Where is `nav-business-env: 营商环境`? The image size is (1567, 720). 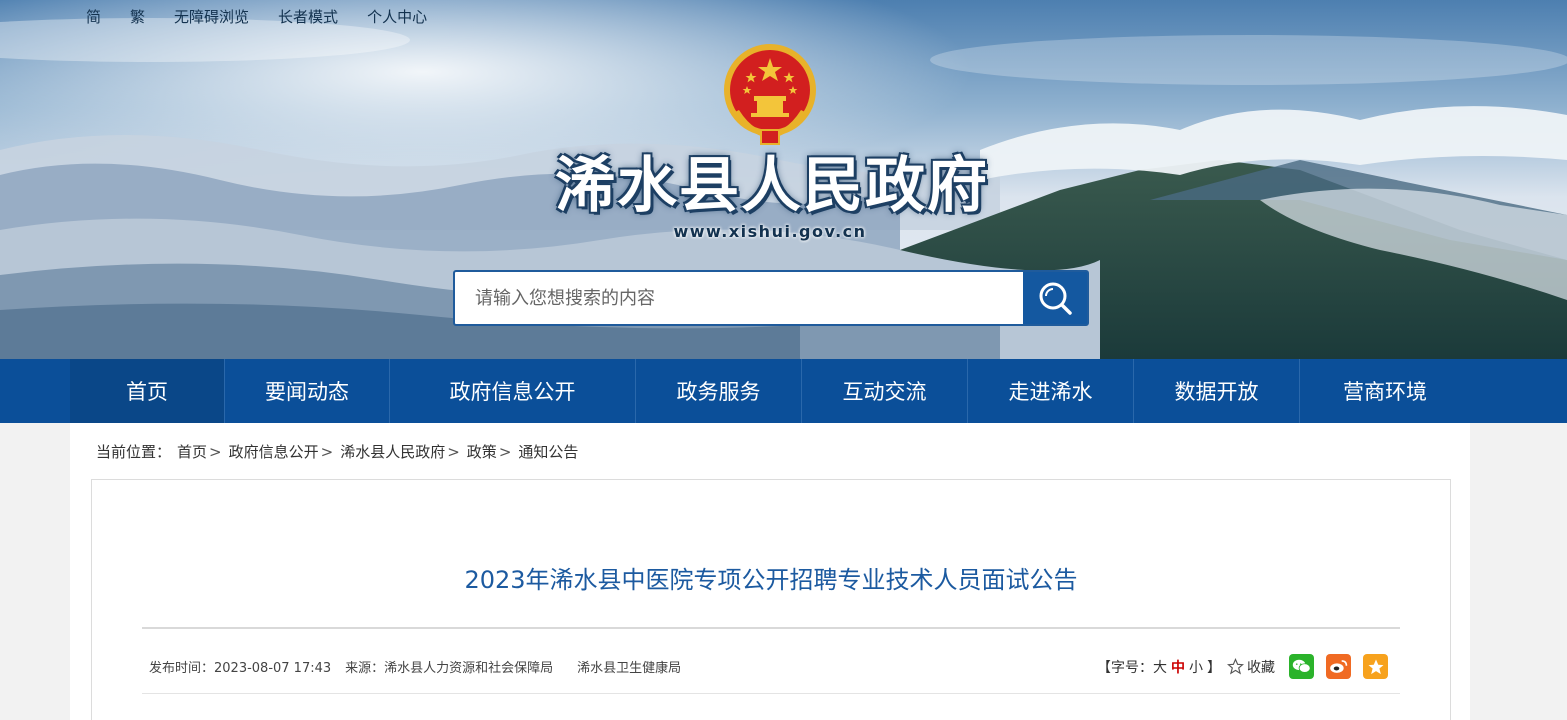 nav-business-env: 营商环境 is located at coordinates (1385, 391).